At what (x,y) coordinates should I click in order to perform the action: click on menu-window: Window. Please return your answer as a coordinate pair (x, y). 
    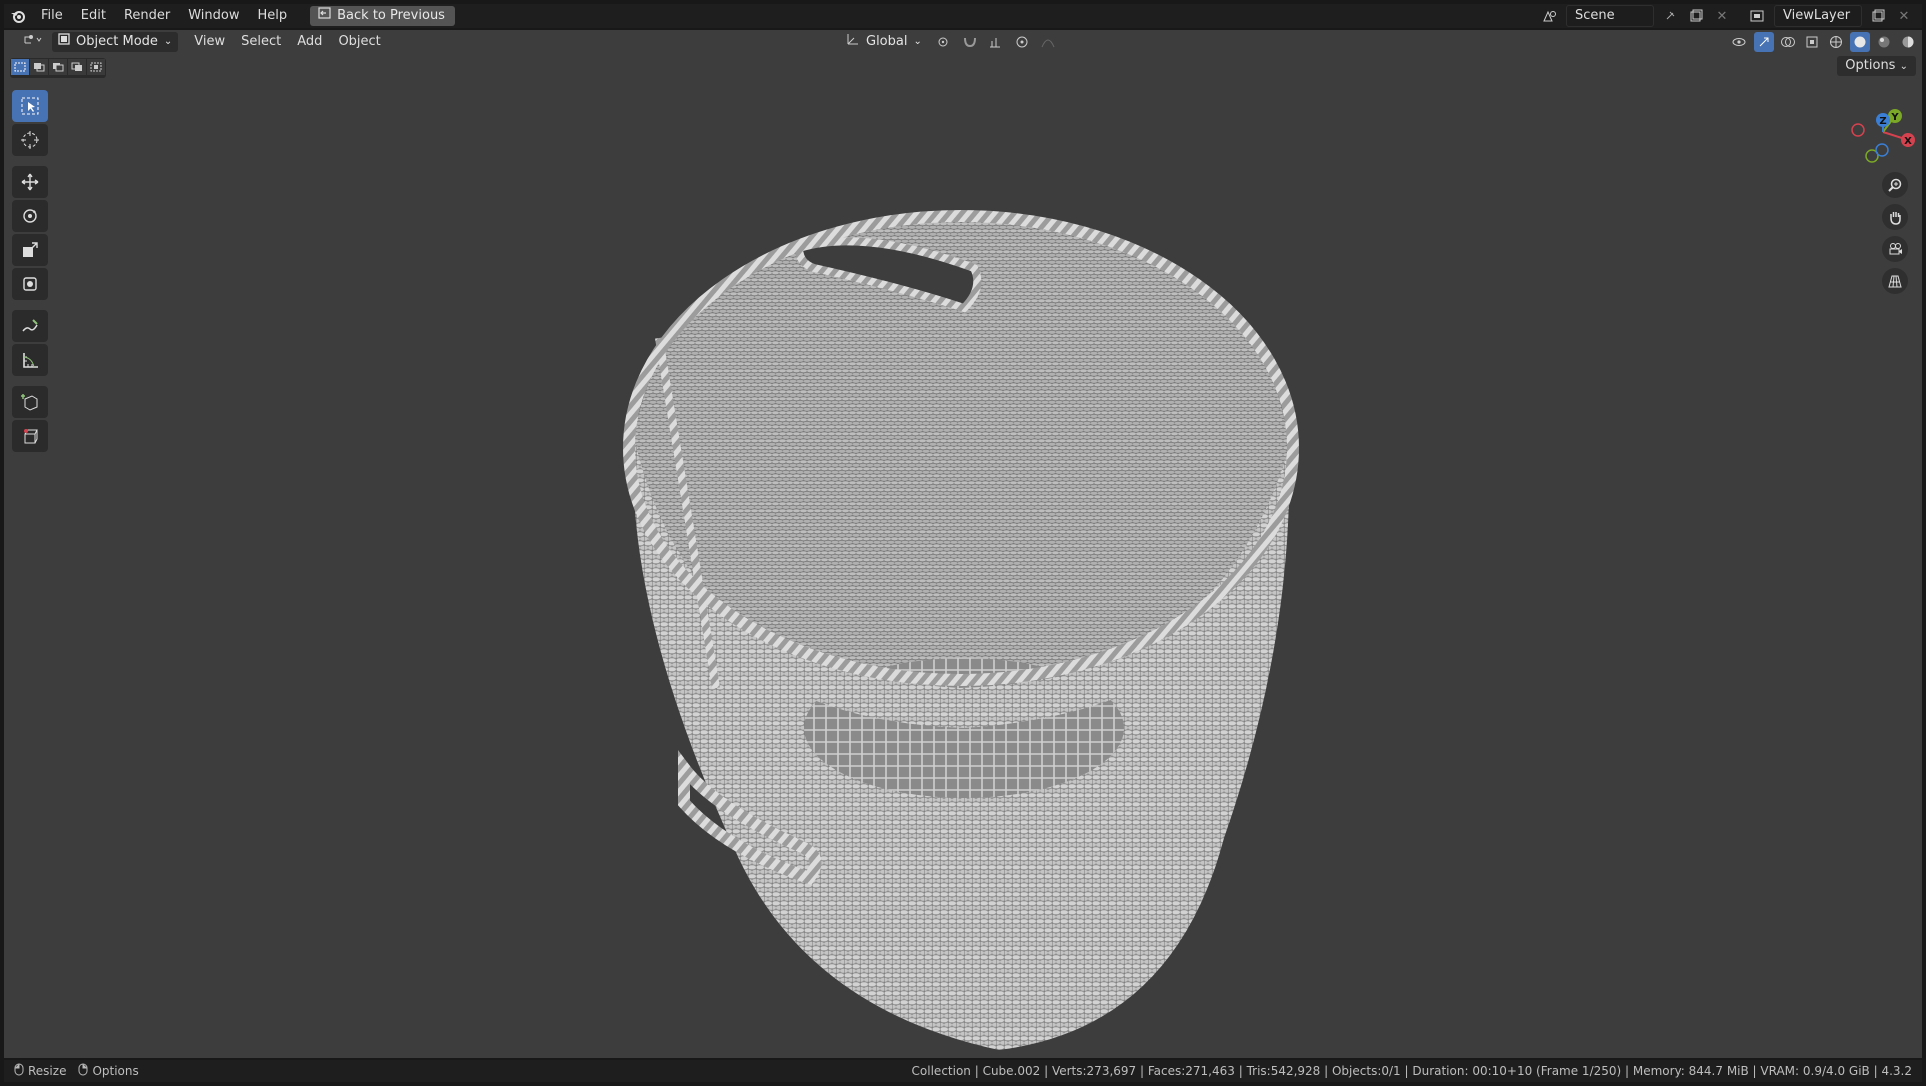
    Looking at the image, I should click on (213, 16).